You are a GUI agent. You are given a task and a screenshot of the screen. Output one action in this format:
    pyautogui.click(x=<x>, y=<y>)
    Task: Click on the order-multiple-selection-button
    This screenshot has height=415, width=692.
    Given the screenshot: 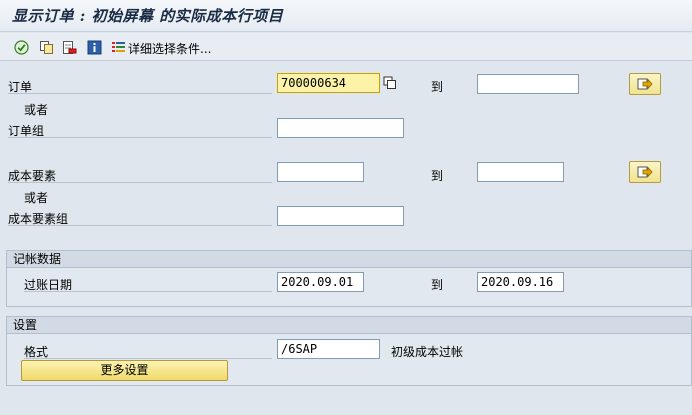 What is the action you would take?
    pyautogui.click(x=645, y=84)
    